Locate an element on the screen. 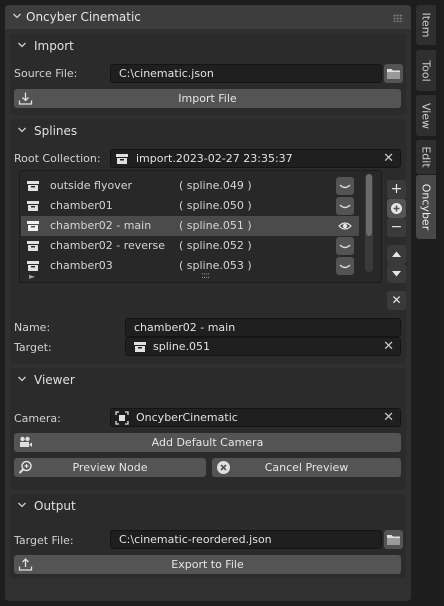 The width and height of the screenshot is (444, 606). tab-view: View is located at coordinates (426, 115).